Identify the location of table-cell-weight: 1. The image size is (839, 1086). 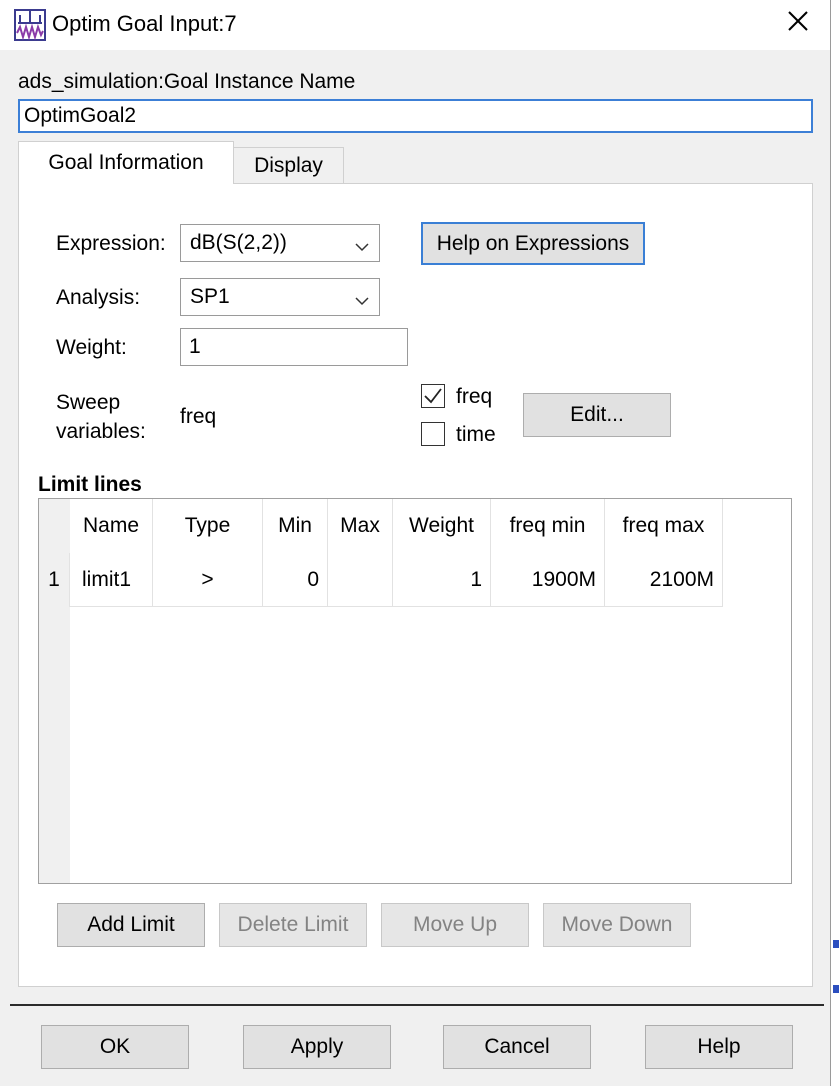
(442, 580).